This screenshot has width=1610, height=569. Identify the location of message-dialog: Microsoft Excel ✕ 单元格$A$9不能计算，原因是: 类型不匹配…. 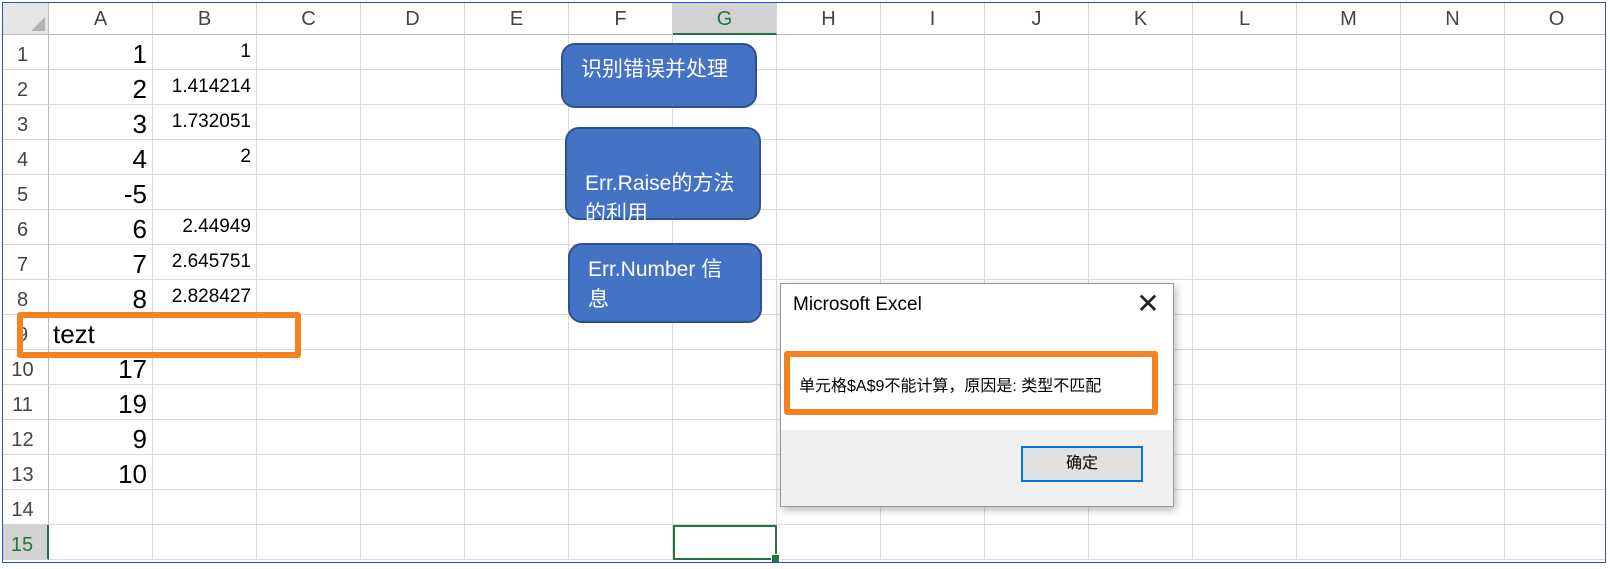
(977, 395).